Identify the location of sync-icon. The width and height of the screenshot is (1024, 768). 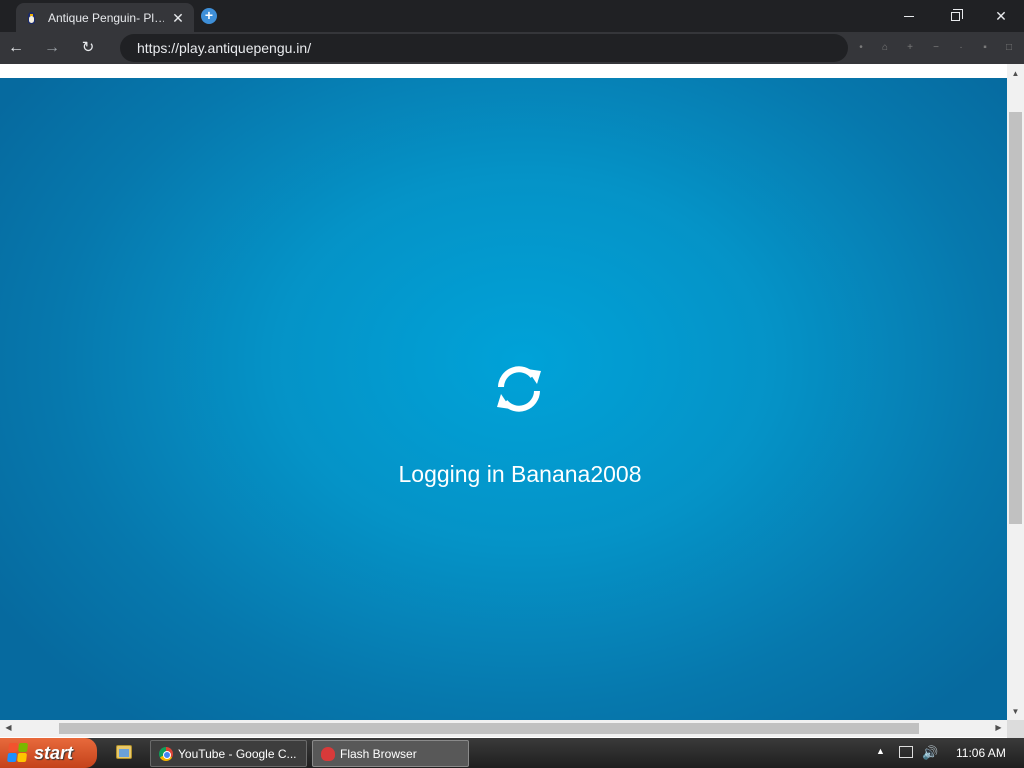
(519, 389).